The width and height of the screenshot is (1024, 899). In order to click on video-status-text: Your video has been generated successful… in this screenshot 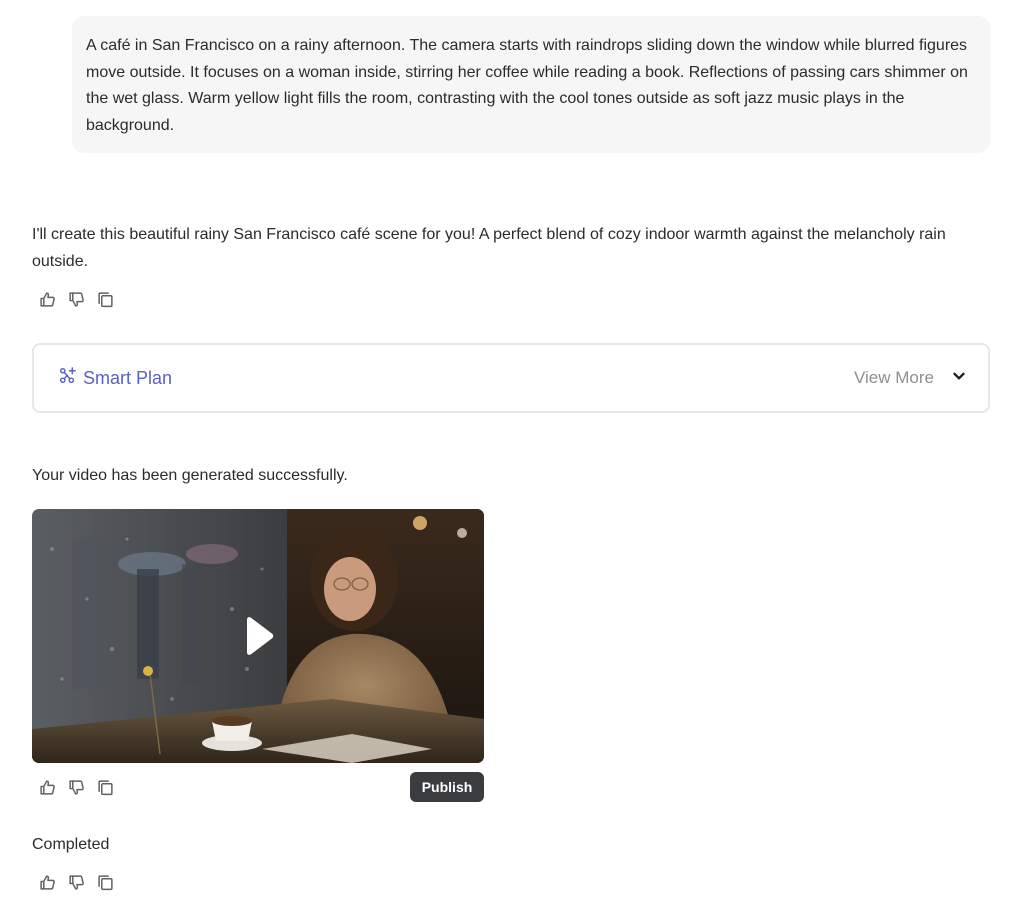, I will do `click(190, 475)`.